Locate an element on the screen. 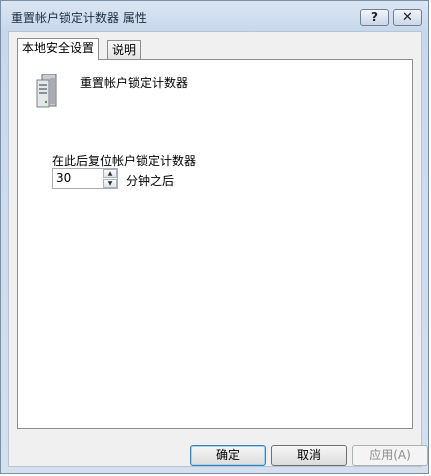 The height and width of the screenshot is (476, 431). minutes-input is located at coordinates (78, 178).